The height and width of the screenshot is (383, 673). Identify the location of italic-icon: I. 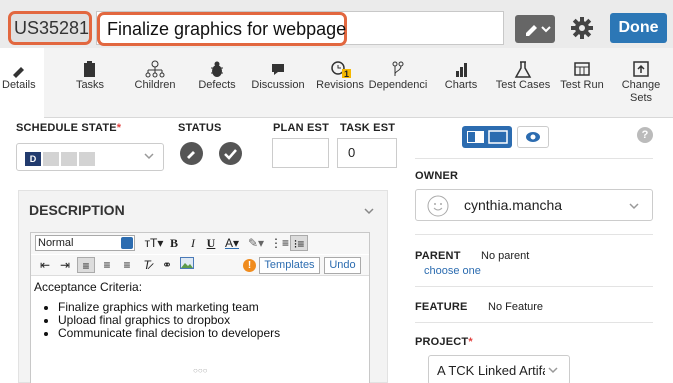
(193, 243).